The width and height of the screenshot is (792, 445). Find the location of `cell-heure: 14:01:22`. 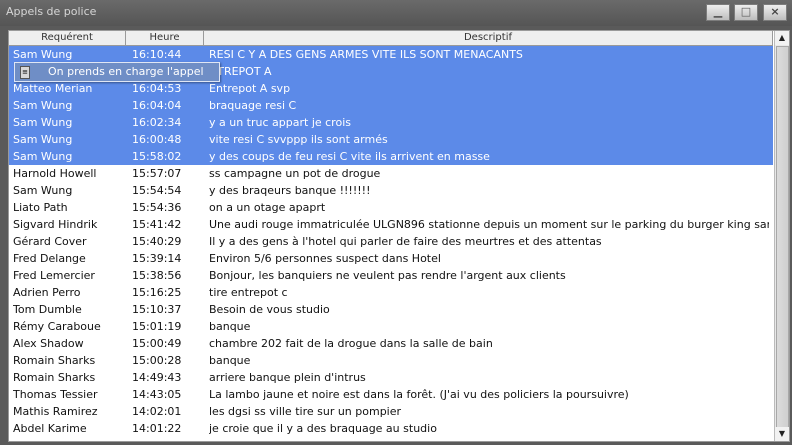

cell-heure: 14:01:22 is located at coordinates (157, 428).